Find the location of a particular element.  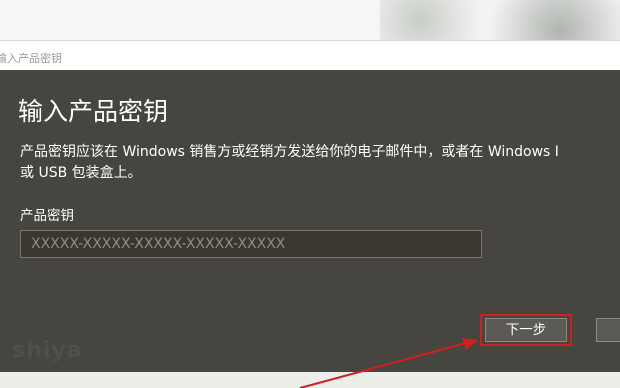

annotation-arrow-icon is located at coordinates (388, 363).